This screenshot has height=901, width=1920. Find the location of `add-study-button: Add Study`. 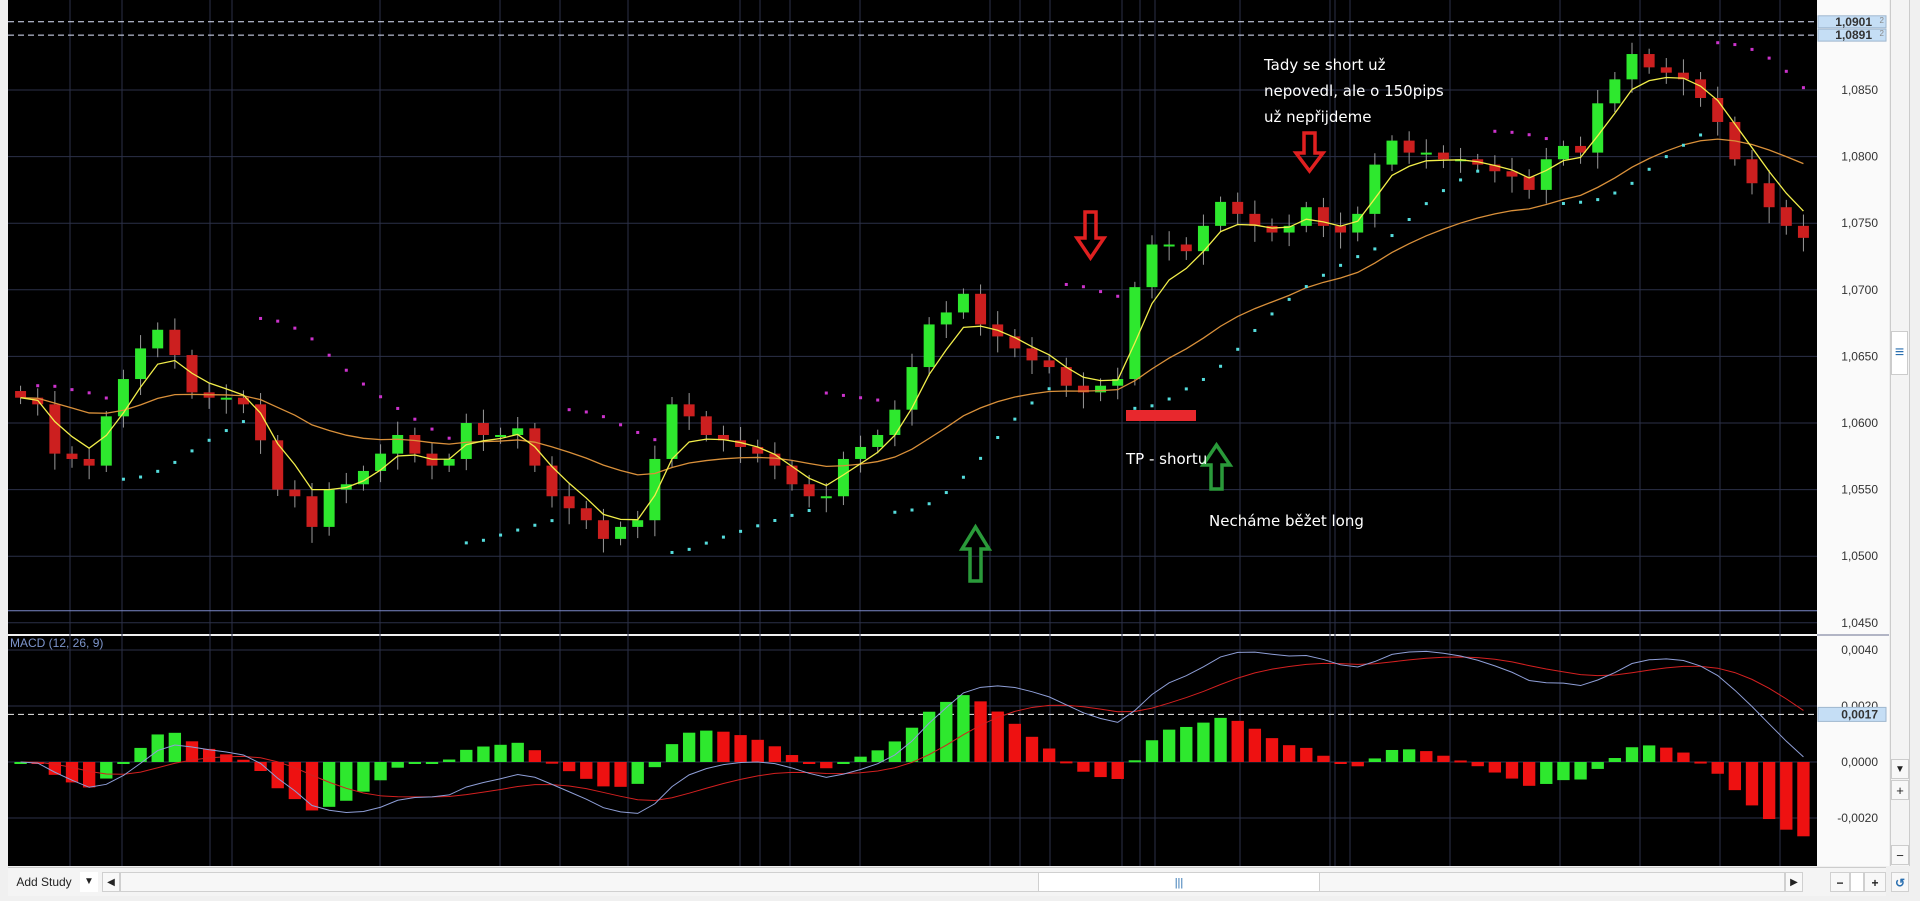

add-study-button: Add Study is located at coordinates (44, 882).